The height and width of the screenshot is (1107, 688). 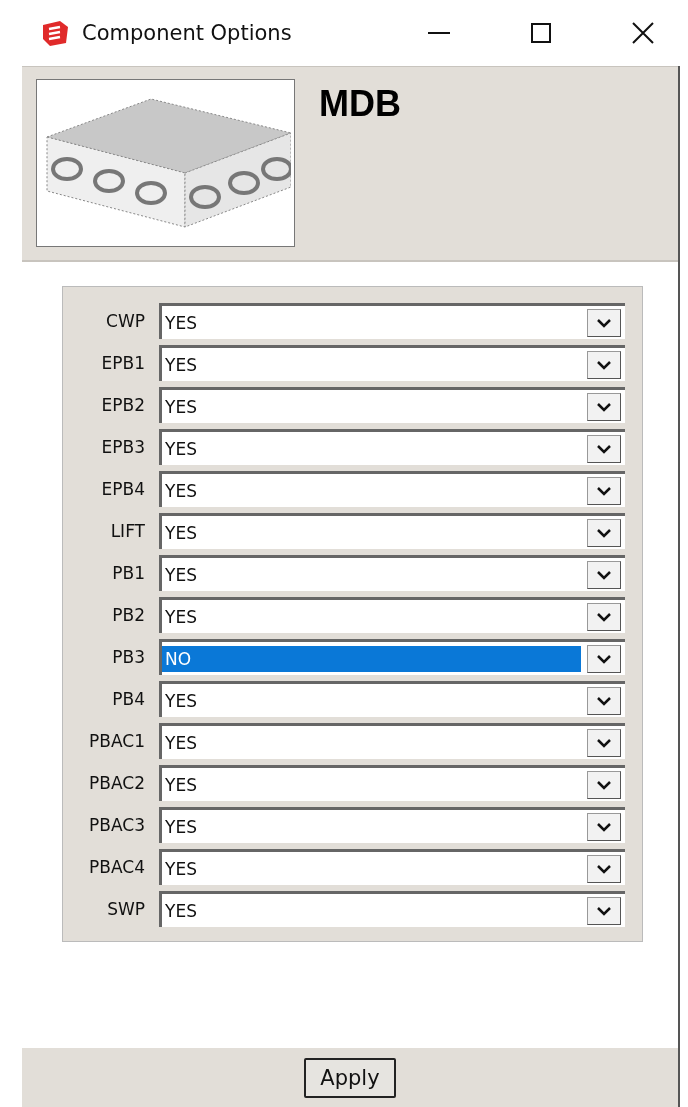 What do you see at coordinates (371, 658) in the screenshot?
I see `dropdown-value: NO` at bounding box center [371, 658].